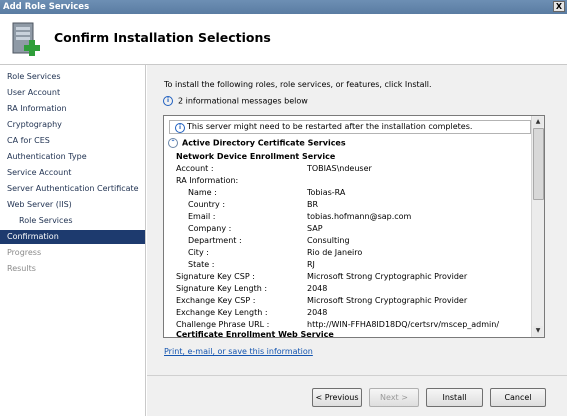 The width and height of the screenshot is (567, 416). Describe the element at coordinates (202, 192) in the screenshot. I see `ra-field-label: Name :` at that location.